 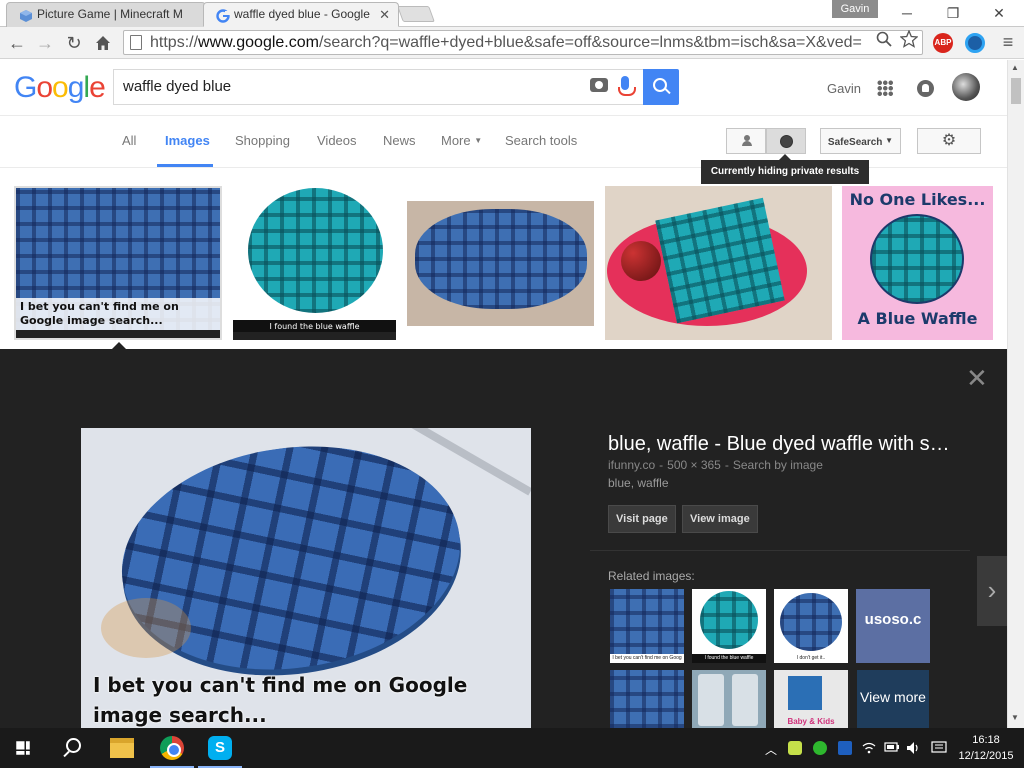 What do you see at coordinates (651, 576) in the screenshot?
I see `related-images-label: Related images:` at bounding box center [651, 576].